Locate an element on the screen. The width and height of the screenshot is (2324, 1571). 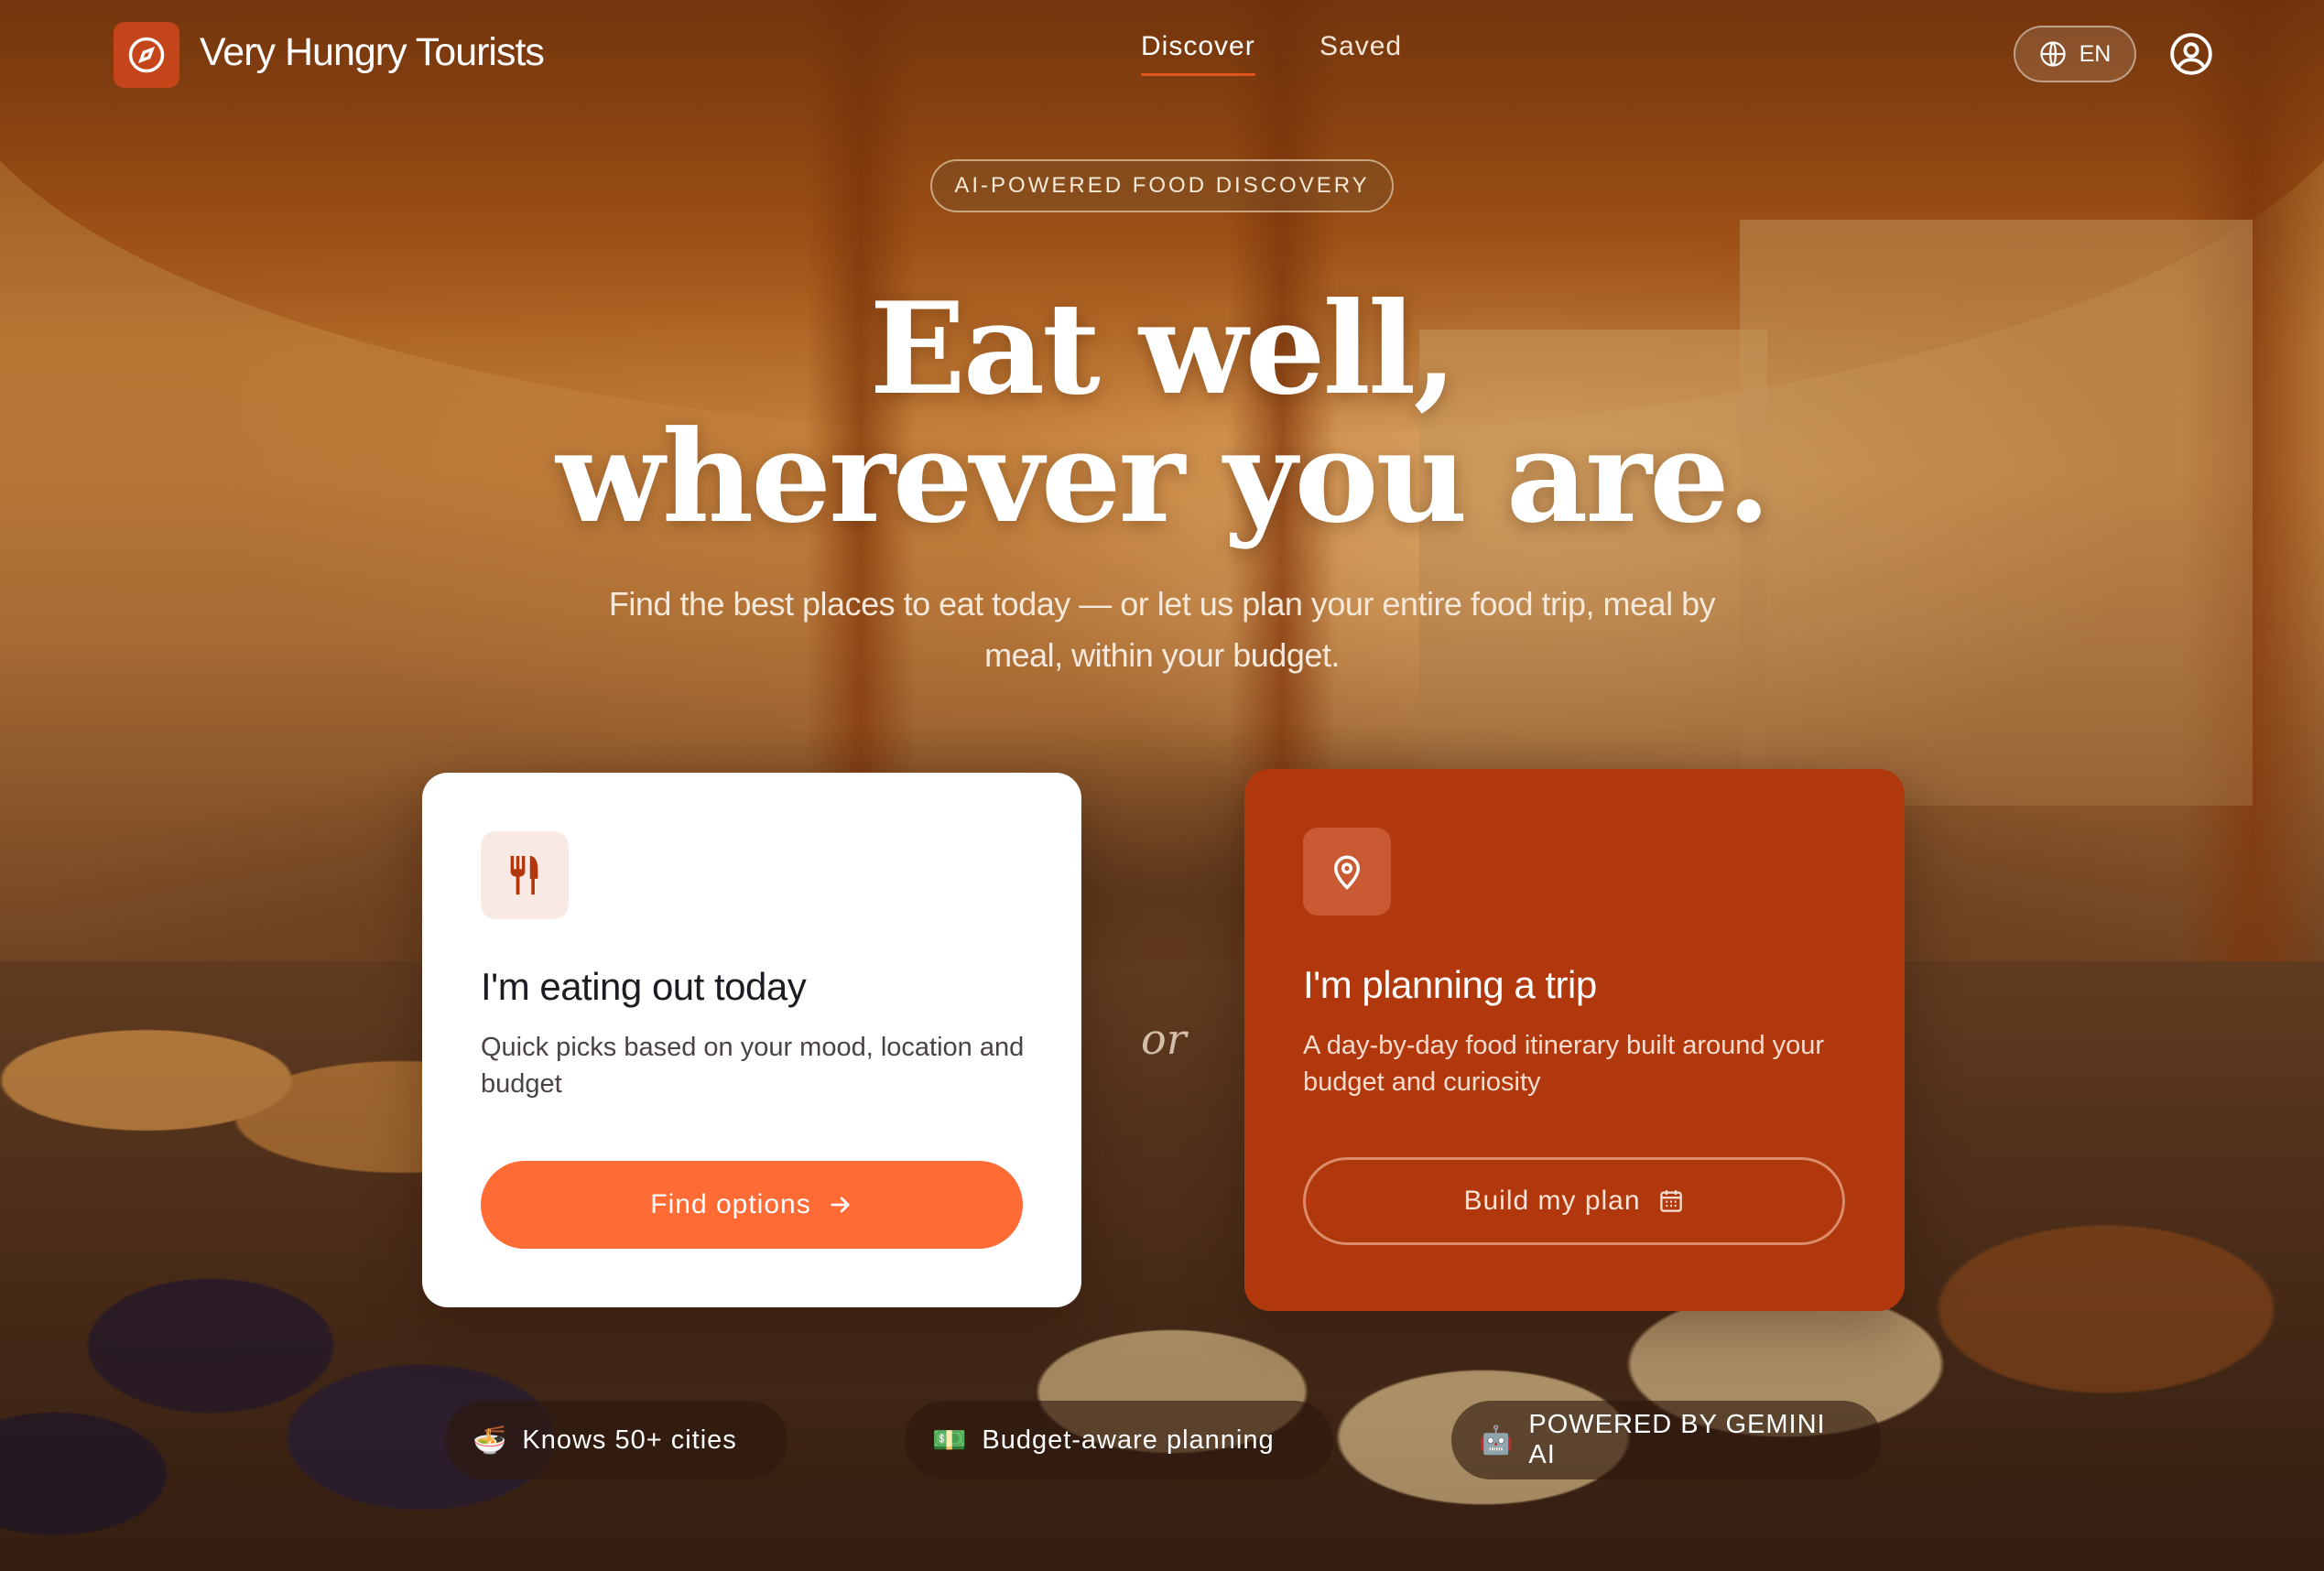
build-plan-button: Build my plan is located at coordinates (1574, 1201).